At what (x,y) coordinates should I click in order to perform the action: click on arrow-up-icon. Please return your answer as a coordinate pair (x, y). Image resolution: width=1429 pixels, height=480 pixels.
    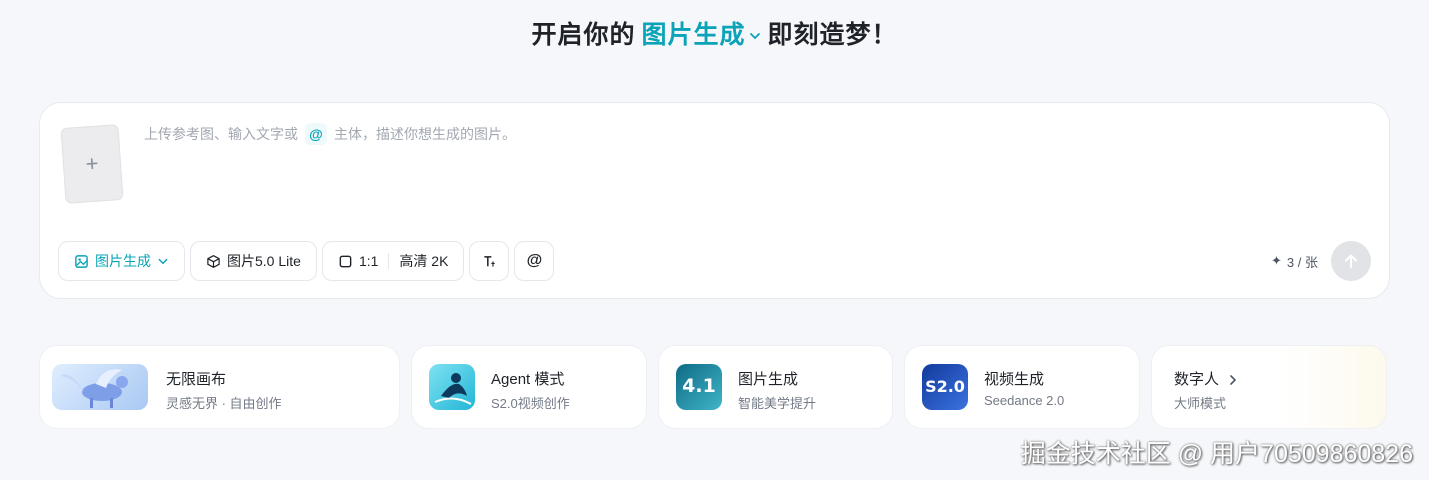
    Looking at the image, I should click on (1351, 261).